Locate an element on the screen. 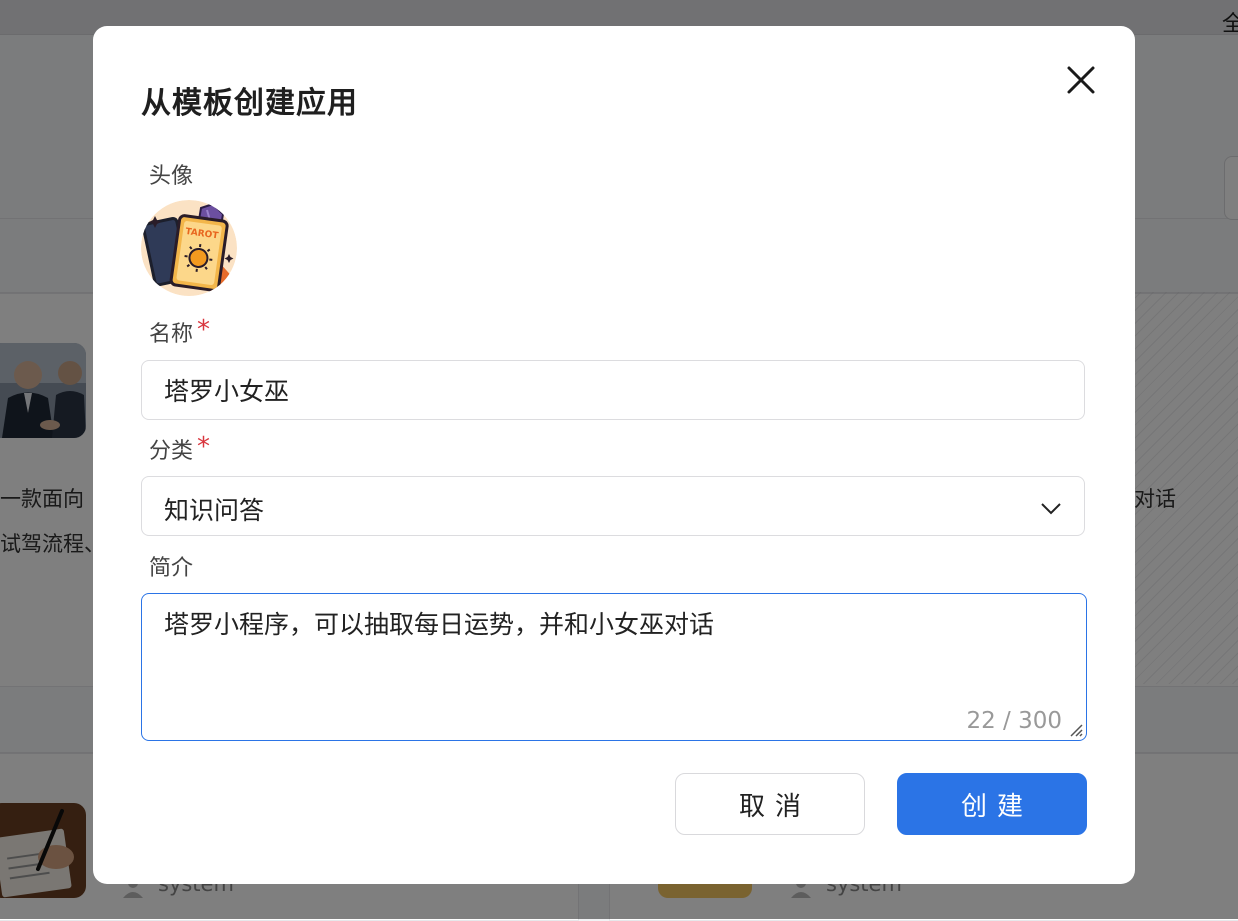  intro-field: 塔罗小程序，可以抽取每日运势，并和小女巫对话 22 / 300 is located at coordinates (614, 667).